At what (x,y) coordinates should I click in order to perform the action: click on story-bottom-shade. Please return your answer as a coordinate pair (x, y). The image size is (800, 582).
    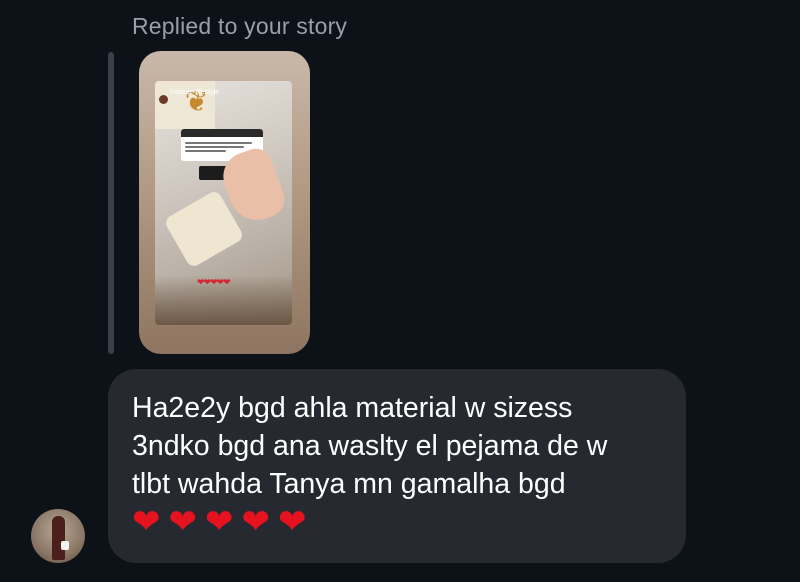
    Looking at the image, I should click on (223, 300).